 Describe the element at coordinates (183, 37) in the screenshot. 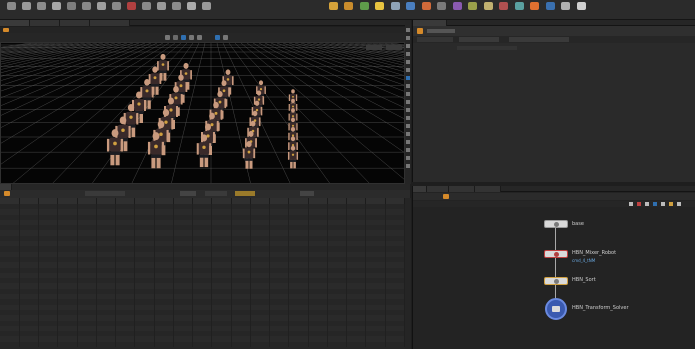

I see `view-icon` at that location.